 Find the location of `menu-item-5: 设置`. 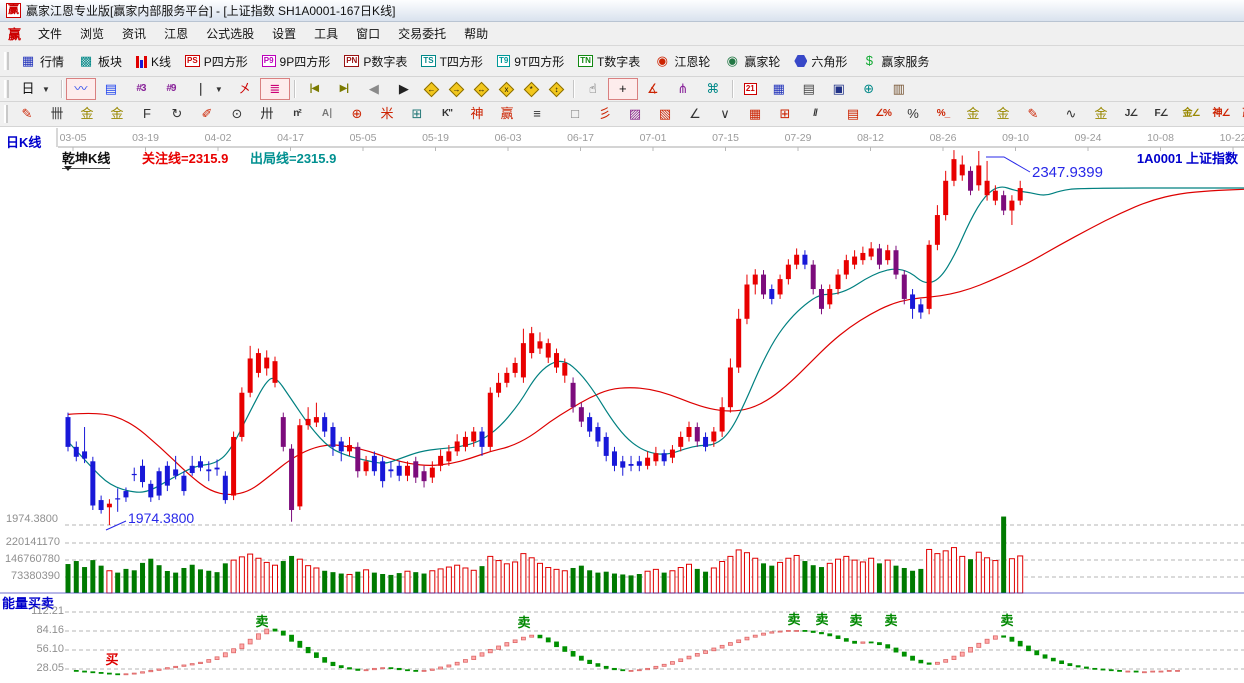

menu-item-5: 设置 is located at coordinates (284, 34).